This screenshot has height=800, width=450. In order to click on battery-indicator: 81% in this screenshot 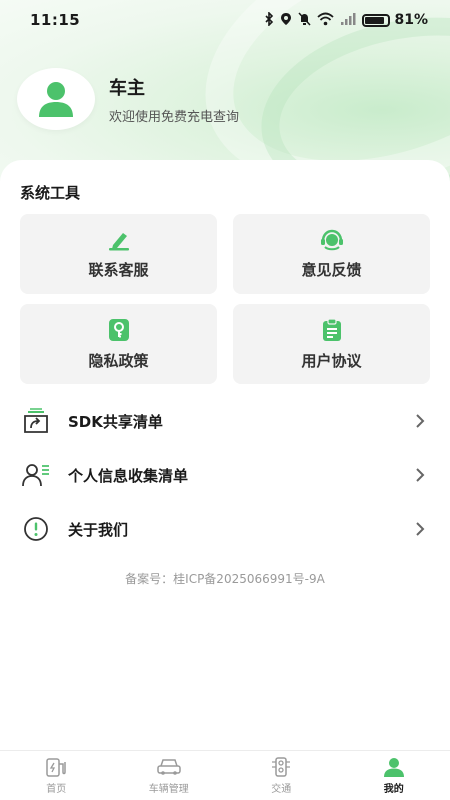, I will do `click(395, 20)`.